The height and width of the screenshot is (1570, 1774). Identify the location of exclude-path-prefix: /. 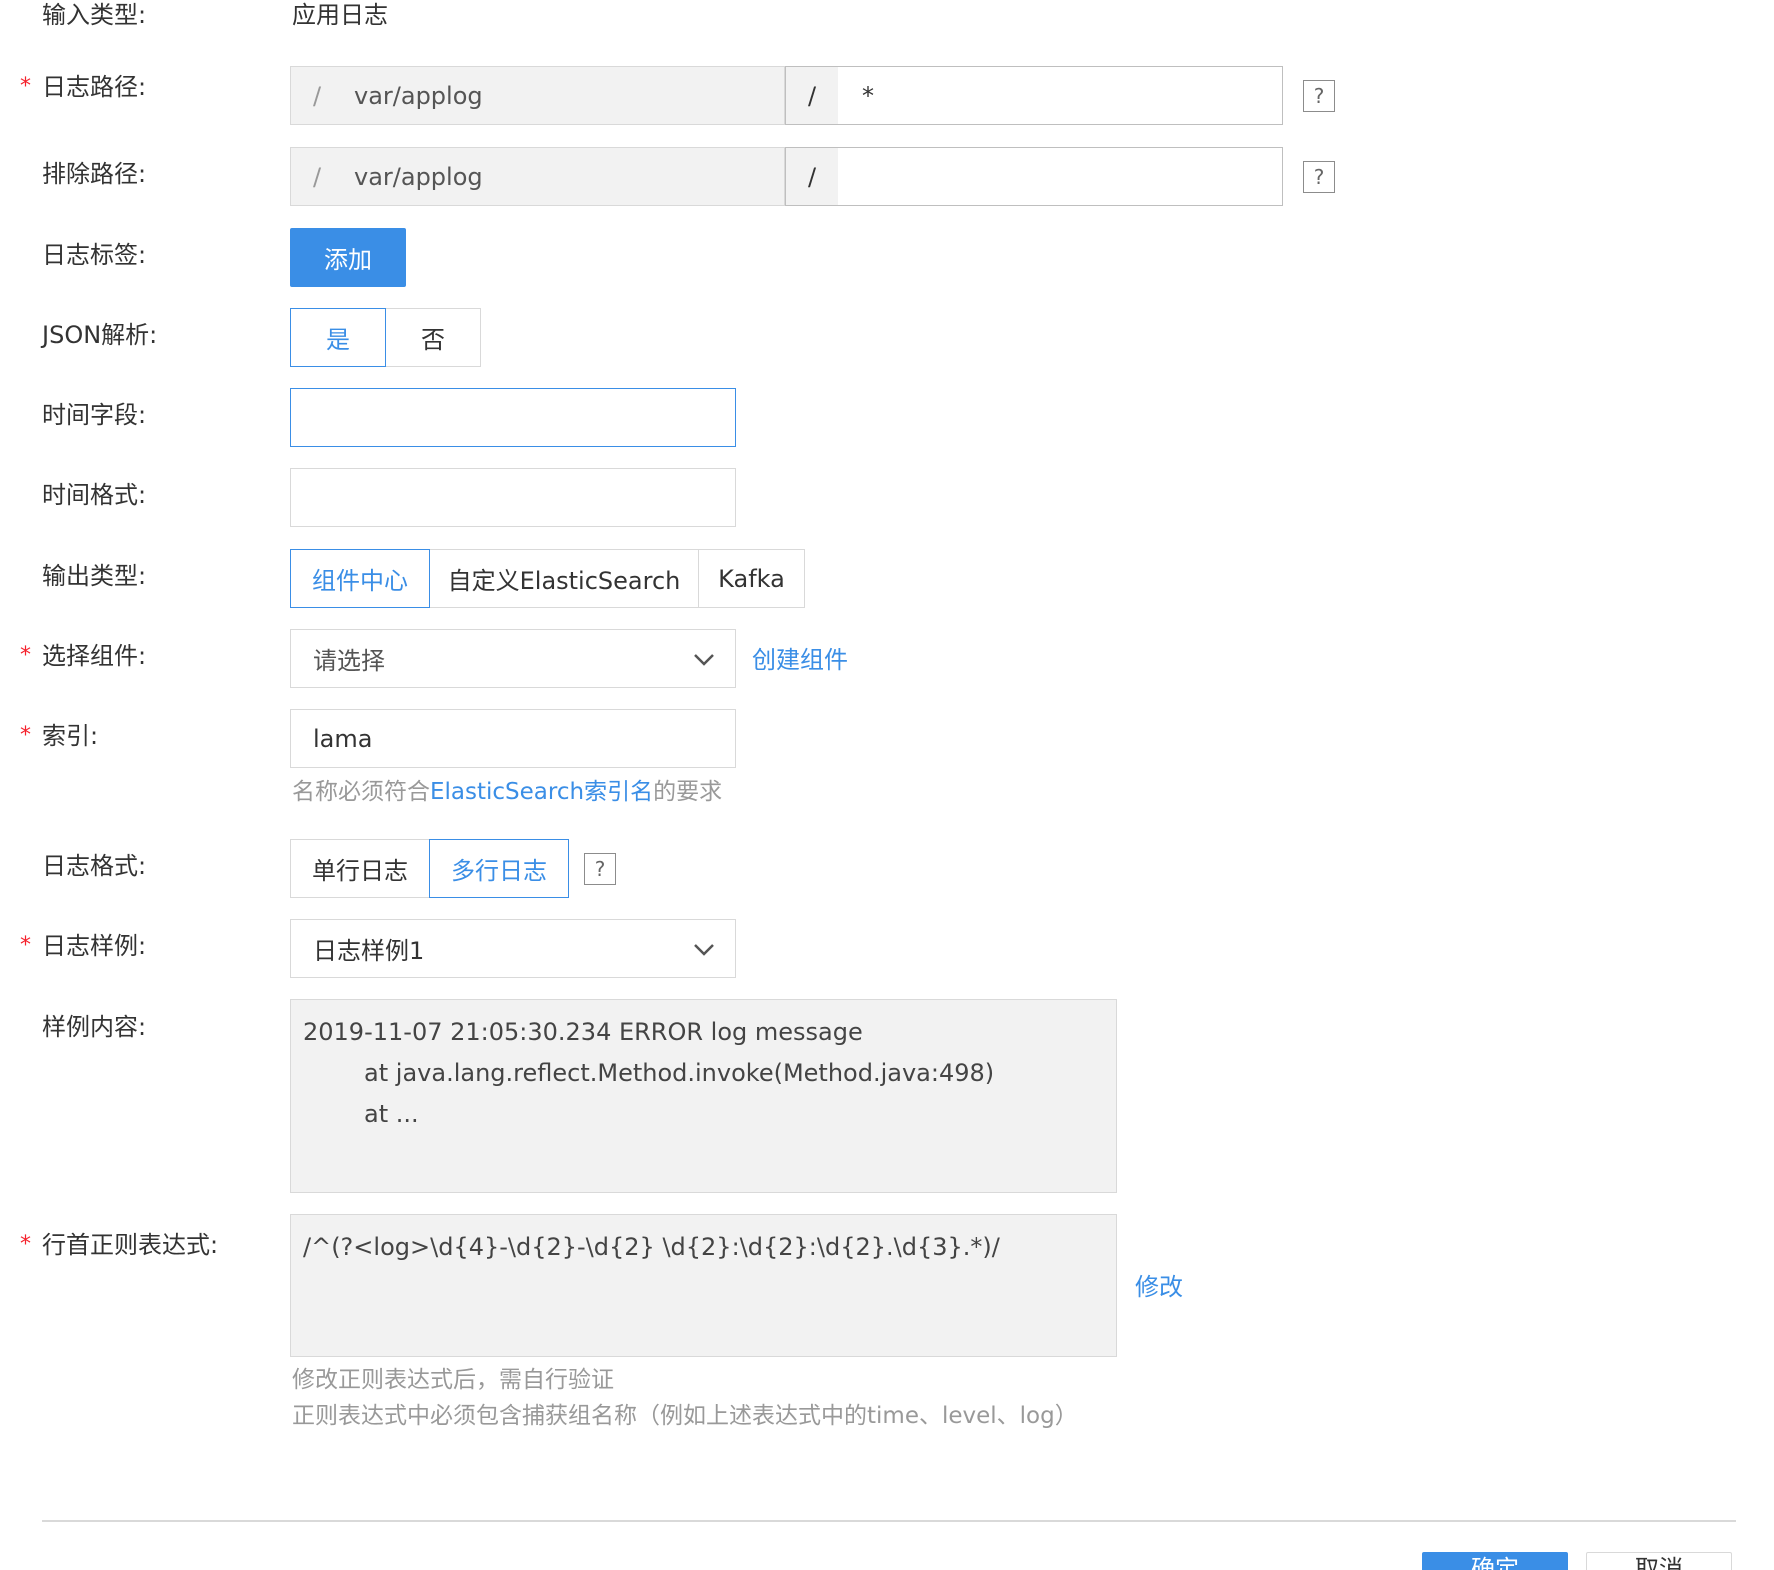
(316, 176).